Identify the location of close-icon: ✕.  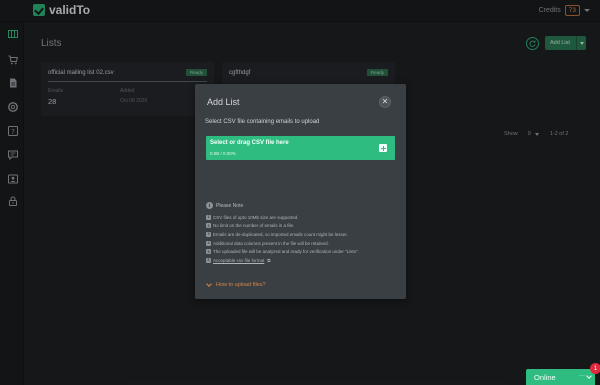
(385, 102).